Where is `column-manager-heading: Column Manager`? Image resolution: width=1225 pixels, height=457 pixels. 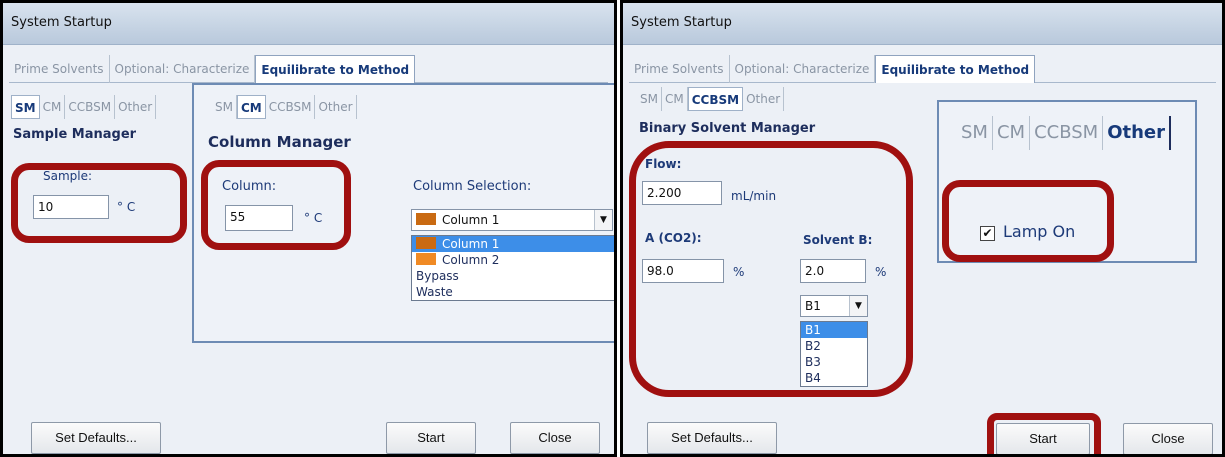
column-manager-heading: Column Manager is located at coordinates (279, 142).